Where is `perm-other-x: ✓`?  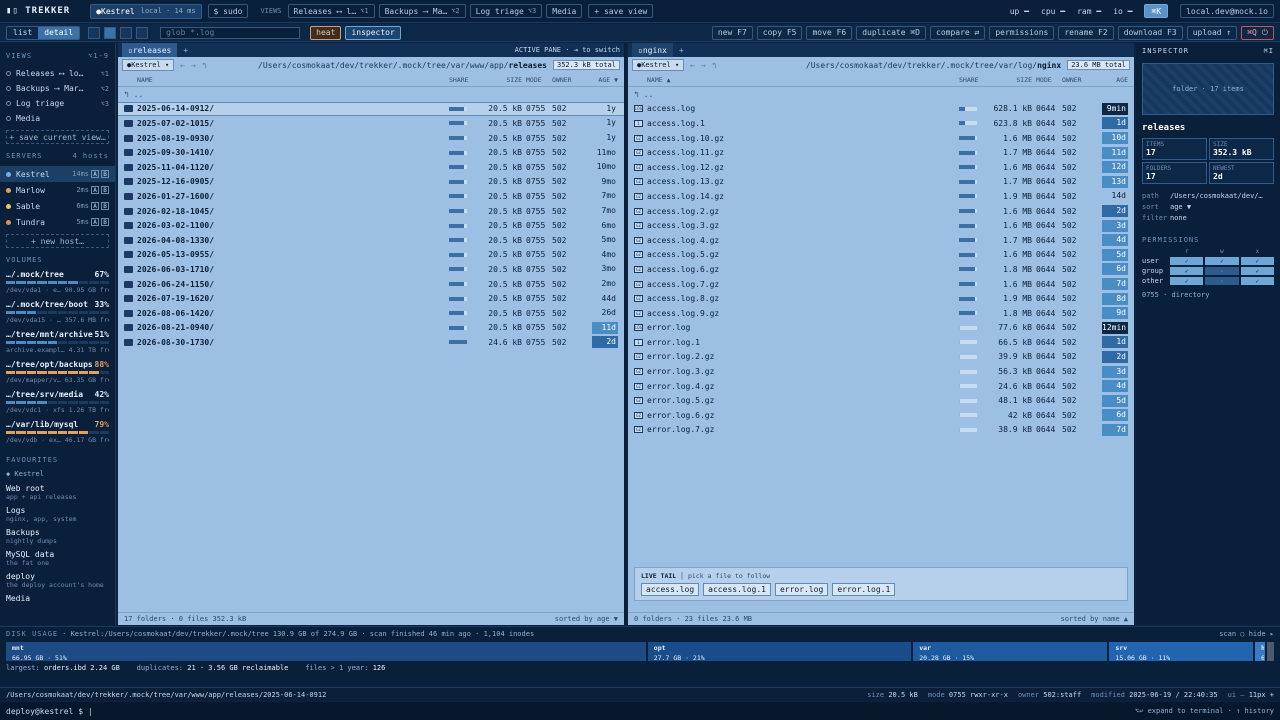
perm-other-x: ✓ is located at coordinates (1257, 281).